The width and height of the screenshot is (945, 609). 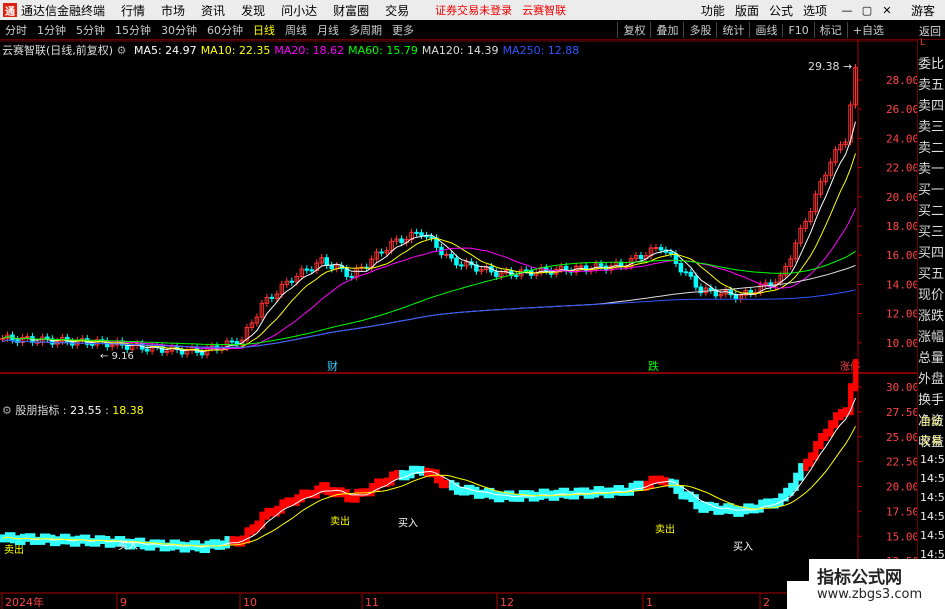 I want to click on menu-item-formula: 公式, so click(x=781, y=10).